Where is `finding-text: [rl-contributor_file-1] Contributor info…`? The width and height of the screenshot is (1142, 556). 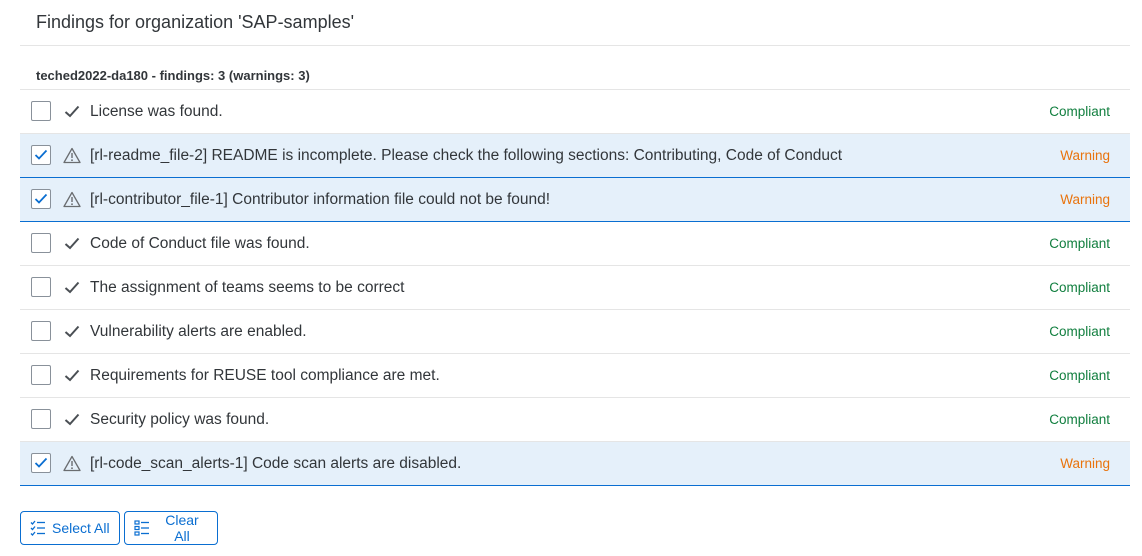 finding-text: [rl-contributor_file-1] Contributor info… is located at coordinates (320, 199).